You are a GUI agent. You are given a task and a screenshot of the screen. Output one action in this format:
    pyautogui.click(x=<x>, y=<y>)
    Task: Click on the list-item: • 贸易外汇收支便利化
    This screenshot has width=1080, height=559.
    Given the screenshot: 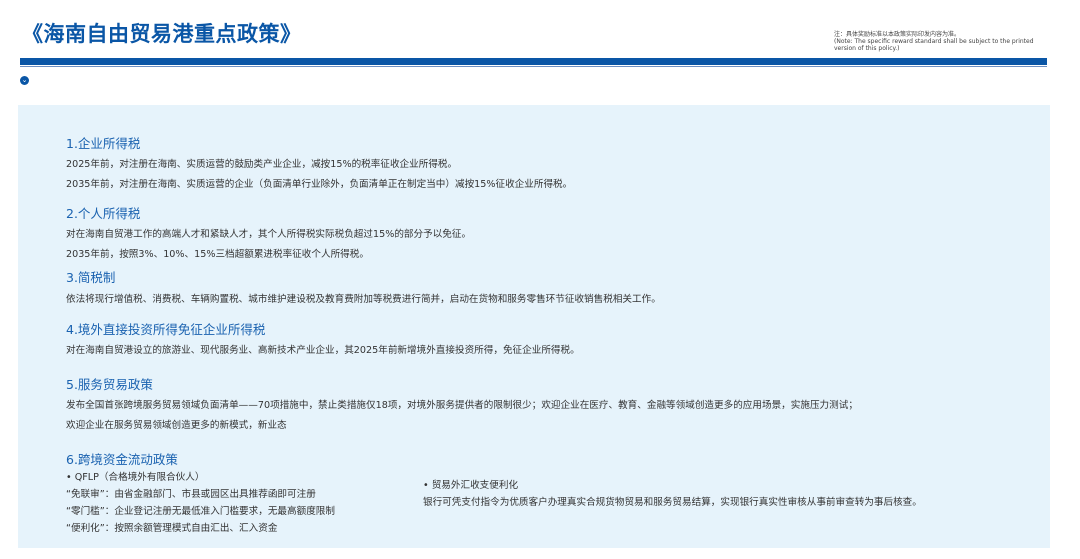 What is the action you would take?
    pyautogui.click(x=471, y=485)
    